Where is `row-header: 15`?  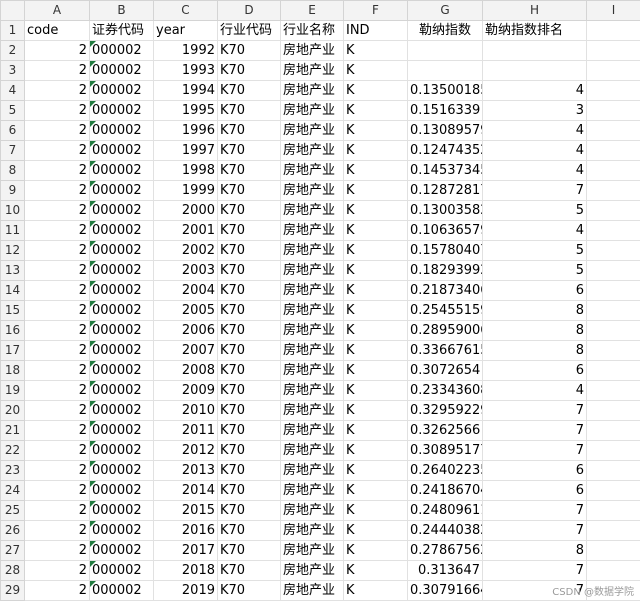 row-header: 15 is located at coordinates (12, 310).